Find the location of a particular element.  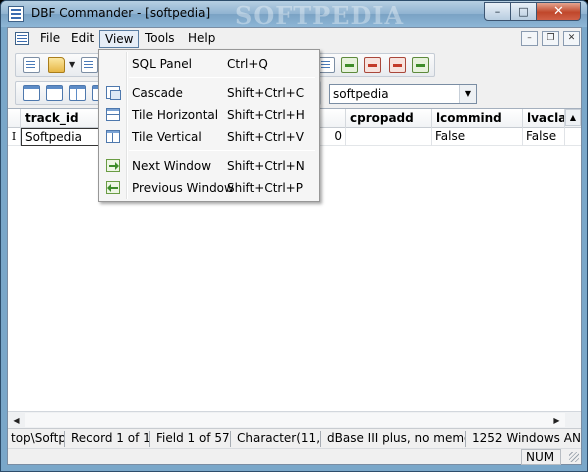

mdi-restore-button: ❐ is located at coordinates (550, 38).